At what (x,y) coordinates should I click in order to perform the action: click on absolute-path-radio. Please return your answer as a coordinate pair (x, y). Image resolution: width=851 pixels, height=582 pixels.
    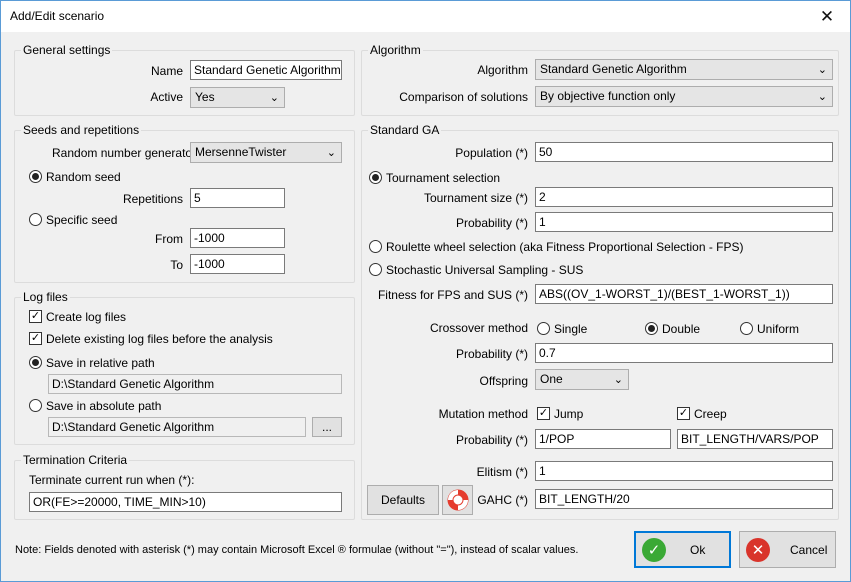
    Looking at the image, I should click on (35, 405).